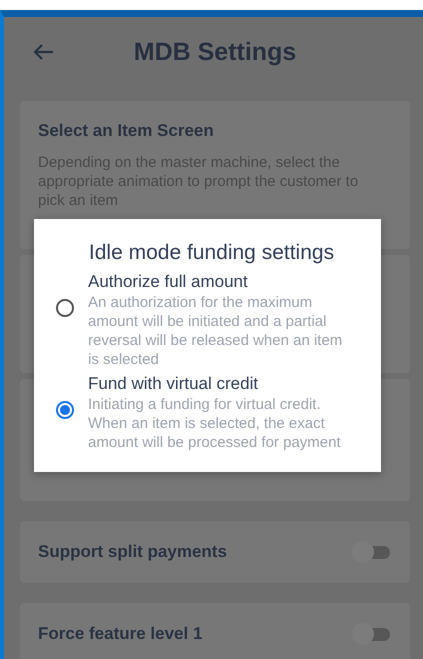 Image resolution: width=423 pixels, height=659 pixels. Describe the element at coordinates (216, 331) in the screenshot. I see `option-description: An authorization for the maximum amount will be initiated and a partial reversal will be released when an item is selected` at that location.